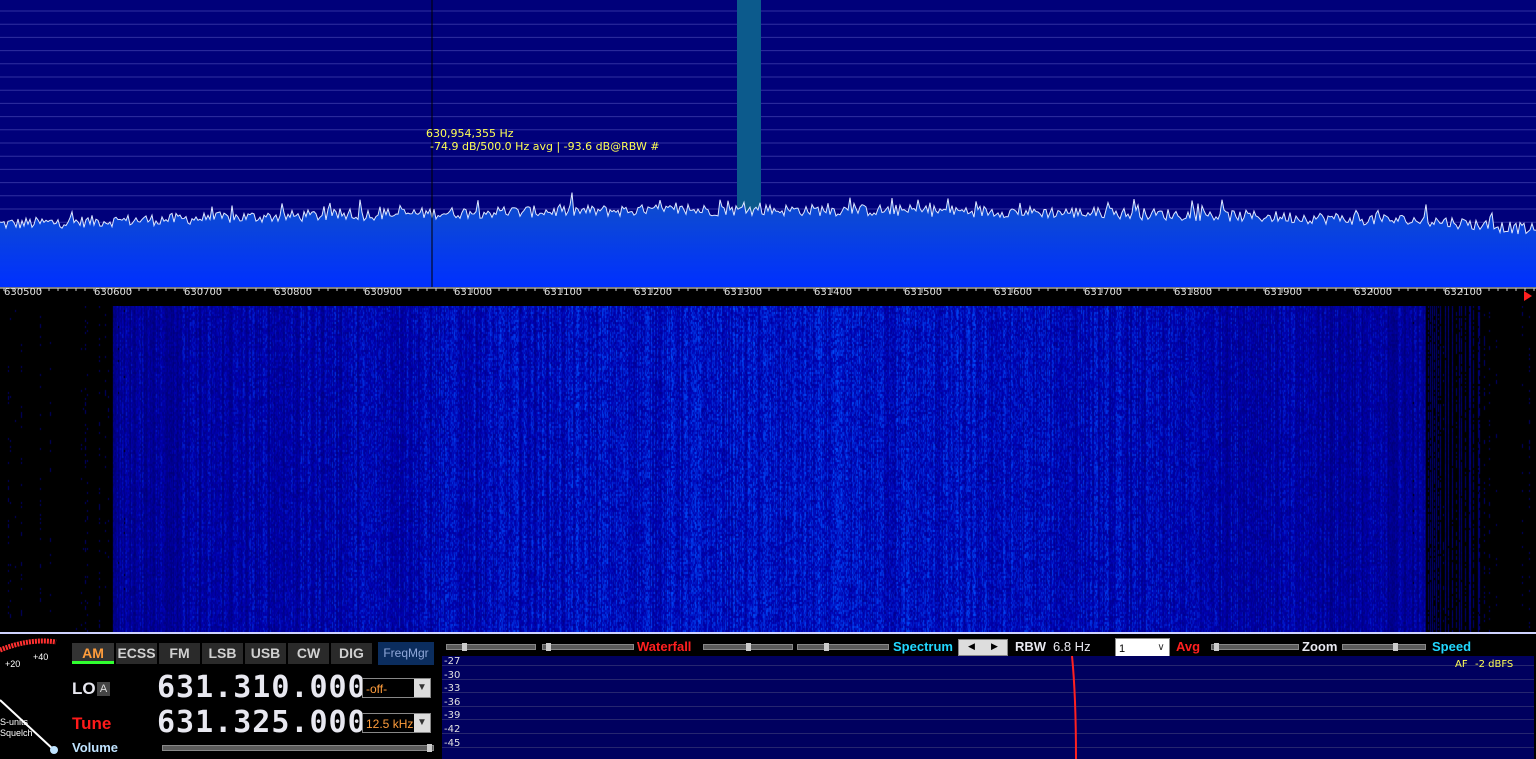 The height and width of the screenshot is (759, 1536). What do you see at coordinates (473, 292) in the screenshot?
I see `freq-tick-label: 631000` at bounding box center [473, 292].